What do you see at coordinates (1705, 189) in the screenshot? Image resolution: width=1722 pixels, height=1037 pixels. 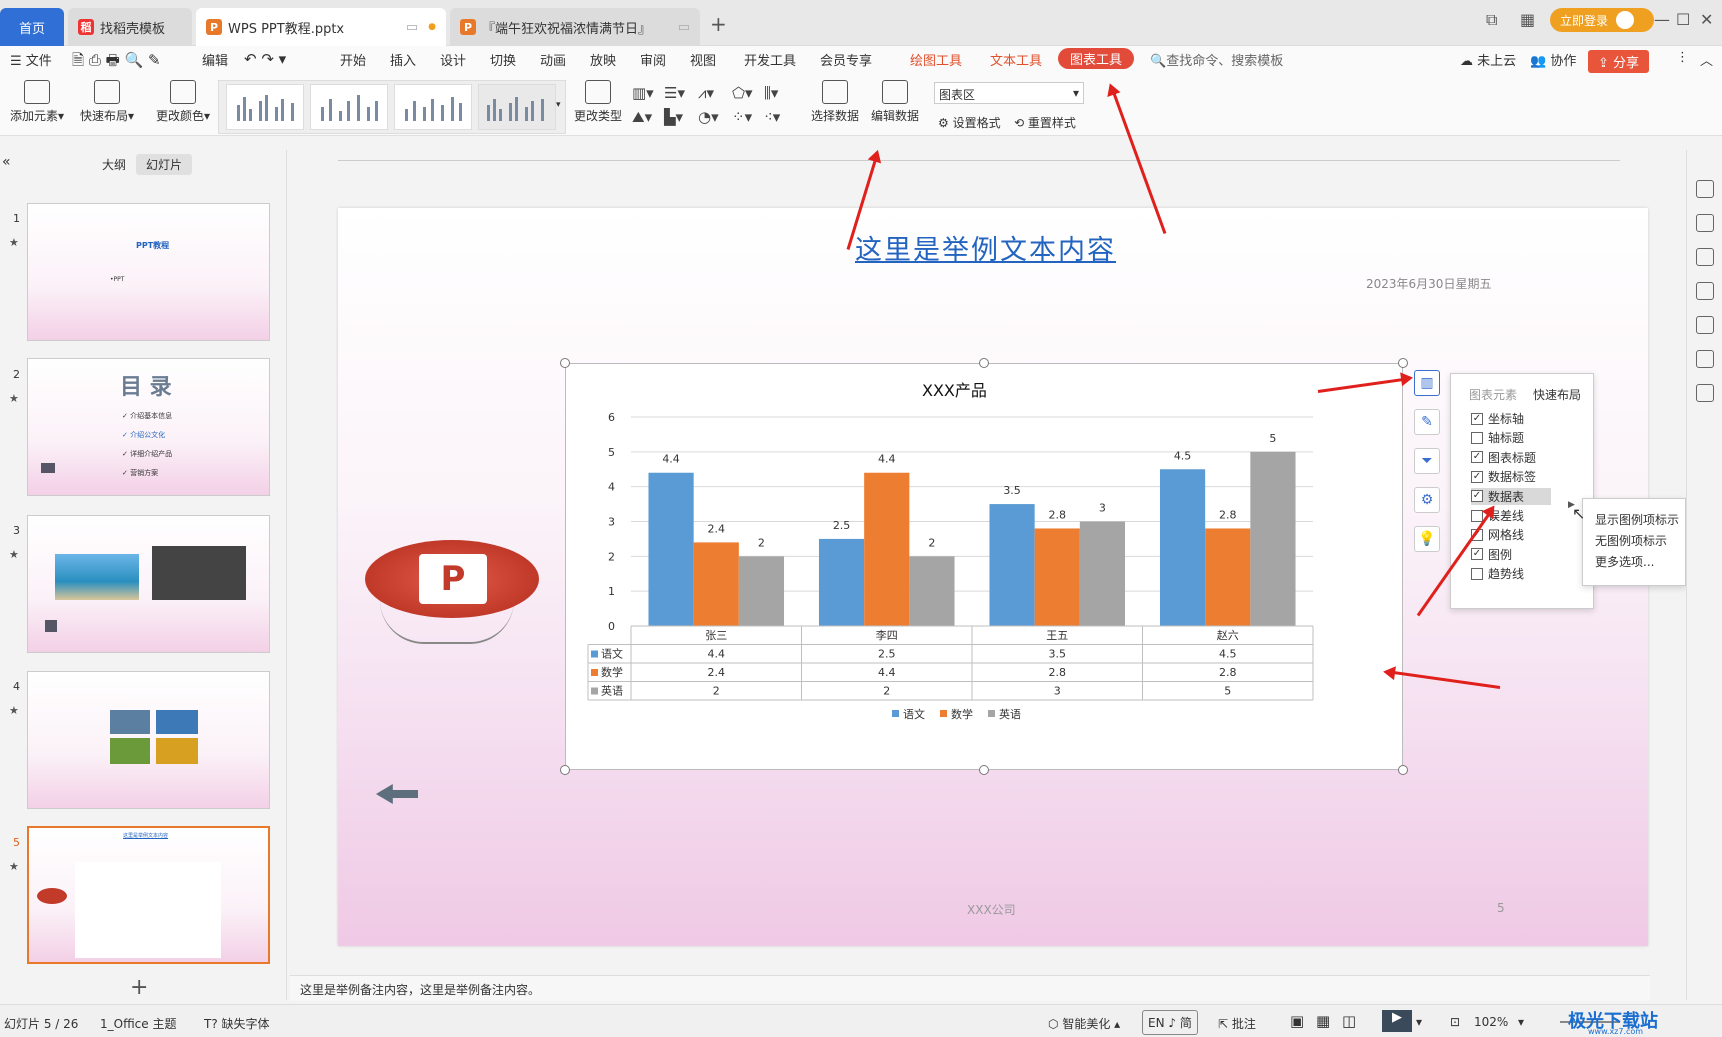 I see `animation-icon` at bounding box center [1705, 189].